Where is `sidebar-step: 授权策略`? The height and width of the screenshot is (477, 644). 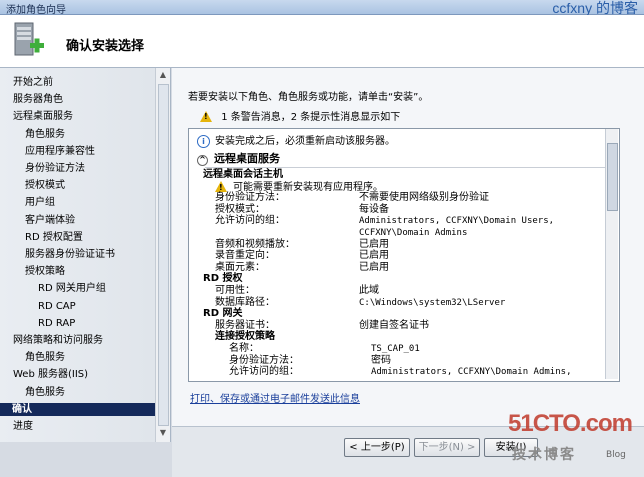
sidebar-step: 授权策略 is located at coordinates (45, 271).